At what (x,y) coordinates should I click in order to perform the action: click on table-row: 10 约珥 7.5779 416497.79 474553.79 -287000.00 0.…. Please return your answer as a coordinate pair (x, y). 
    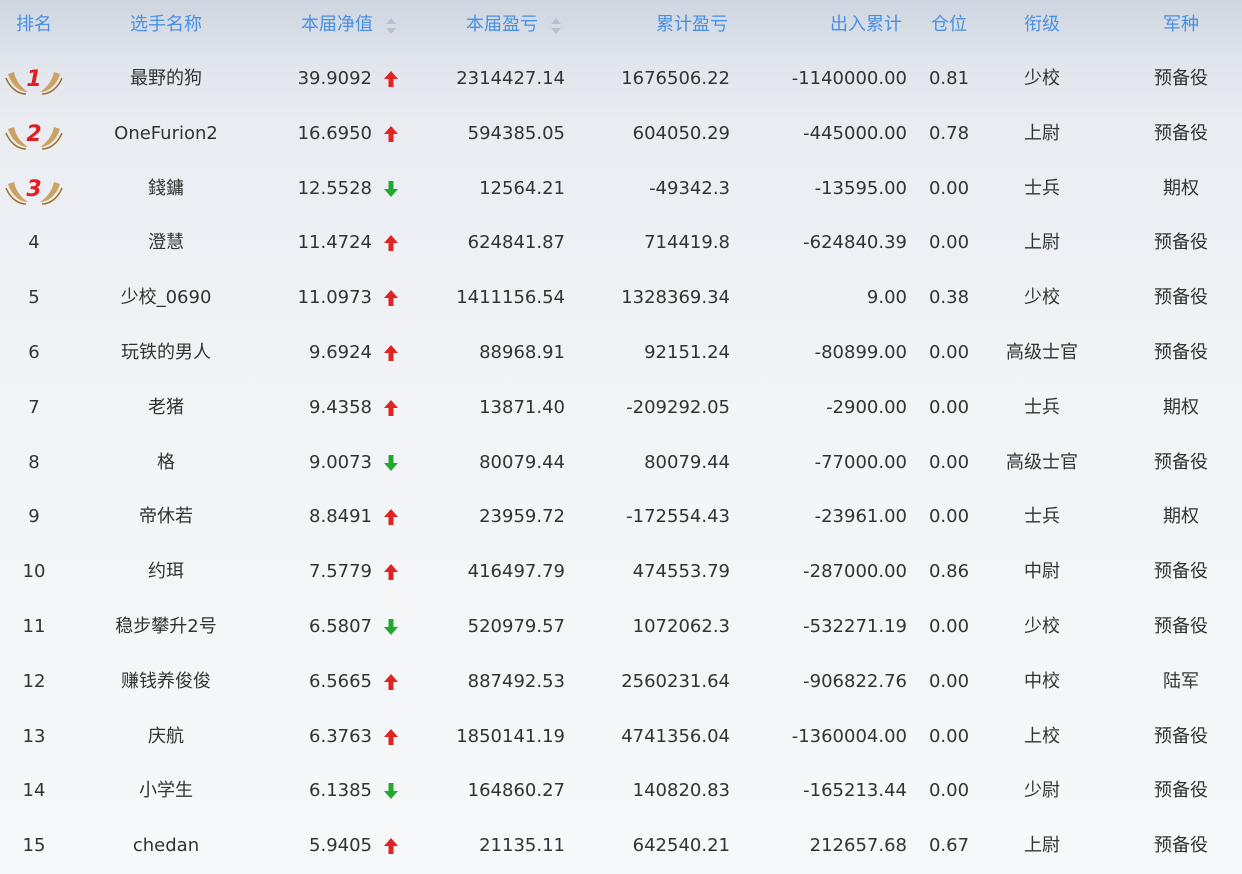
    Looking at the image, I should click on (621, 572).